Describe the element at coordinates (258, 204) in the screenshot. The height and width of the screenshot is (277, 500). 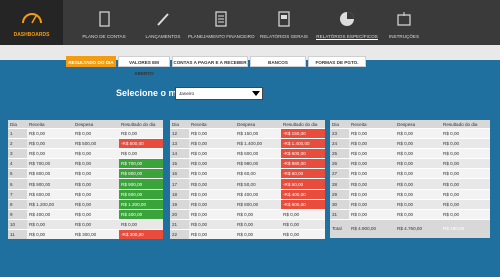
I see `cell-despesa: R$ 800,00` at that location.